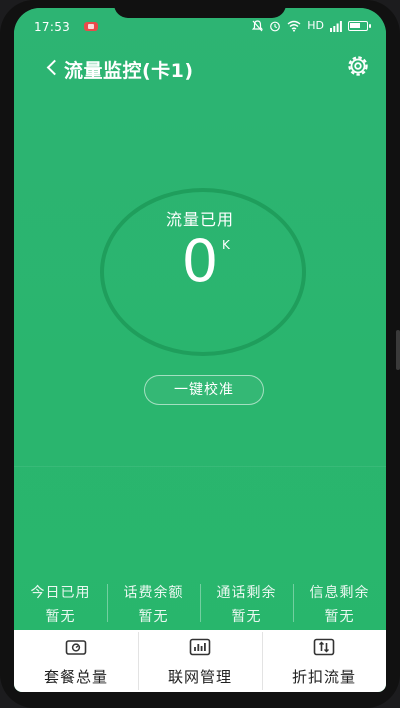 Image resolution: width=400 pixels, height=708 pixels. I want to click on tab-label: 折扣流量, so click(323, 677).